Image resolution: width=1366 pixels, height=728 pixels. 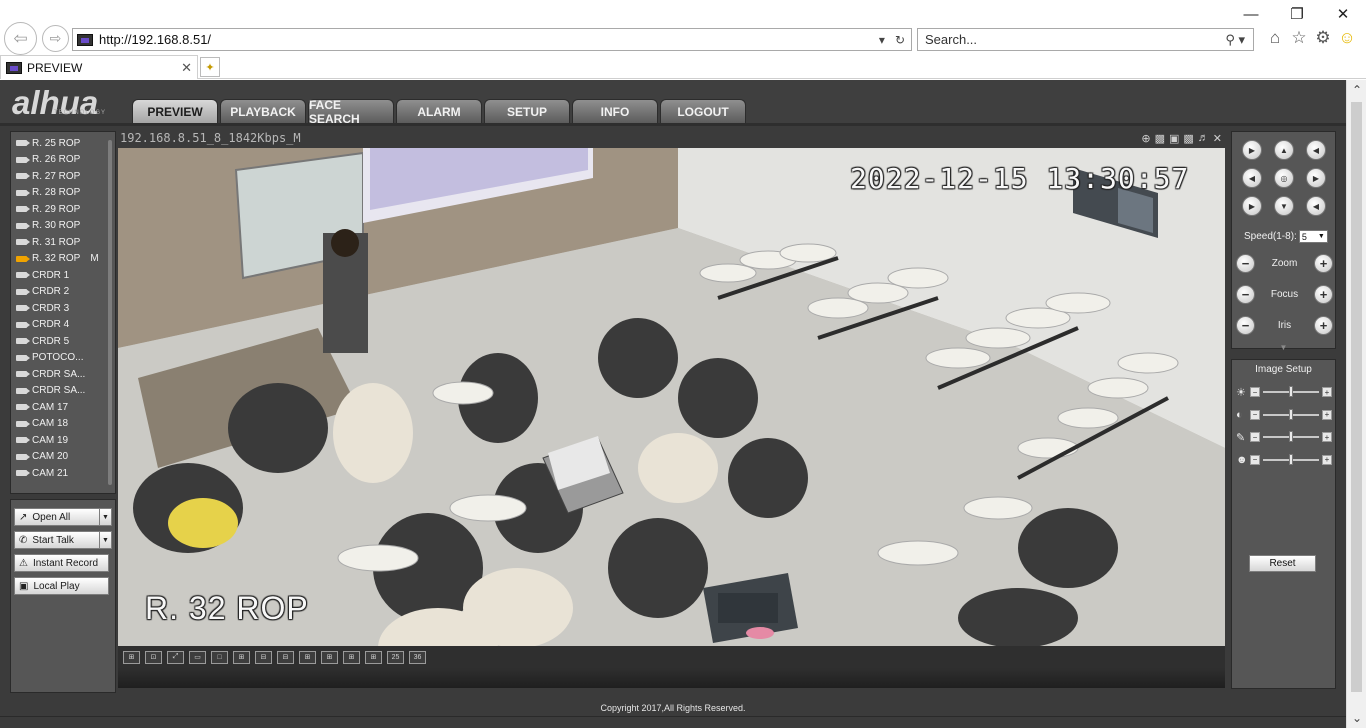 What do you see at coordinates (63, 259) in the screenshot?
I see `camera-item: R. 32 ROP M` at bounding box center [63, 259].